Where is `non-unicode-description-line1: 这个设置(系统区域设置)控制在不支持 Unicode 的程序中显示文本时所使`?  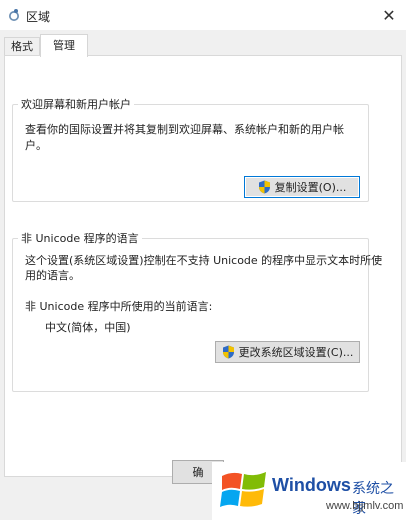 non-unicode-description-line1: 这个设置(系统区域设置)控制在不支持 Unicode 的程序中显示文本时所使 is located at coordinates (204, 260).